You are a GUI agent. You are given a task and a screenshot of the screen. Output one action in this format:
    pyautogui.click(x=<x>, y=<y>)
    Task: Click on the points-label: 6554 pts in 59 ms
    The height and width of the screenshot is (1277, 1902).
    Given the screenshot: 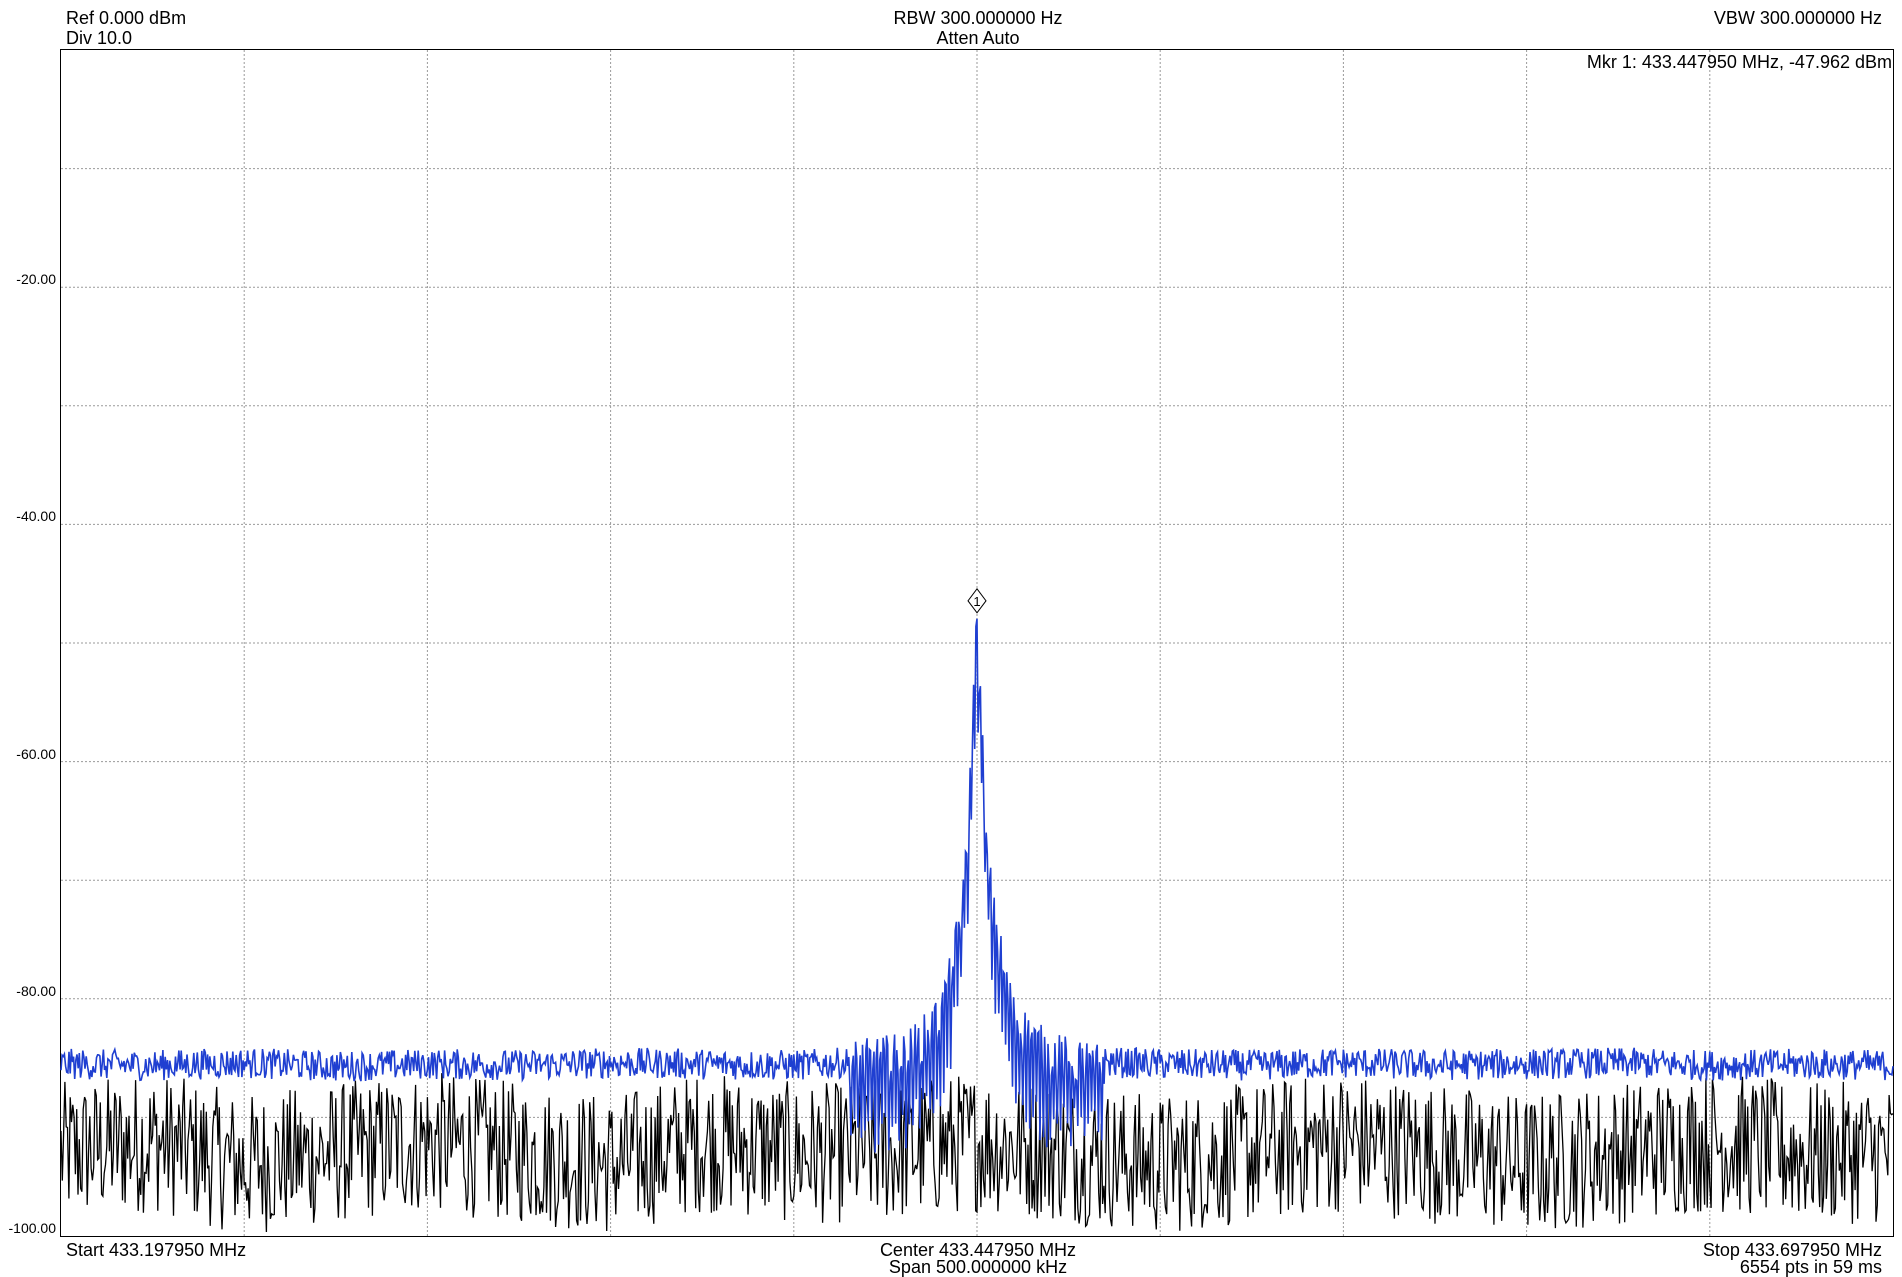 What is the action you would take?
    pyautogui.click(x=1810, y=1267)
    